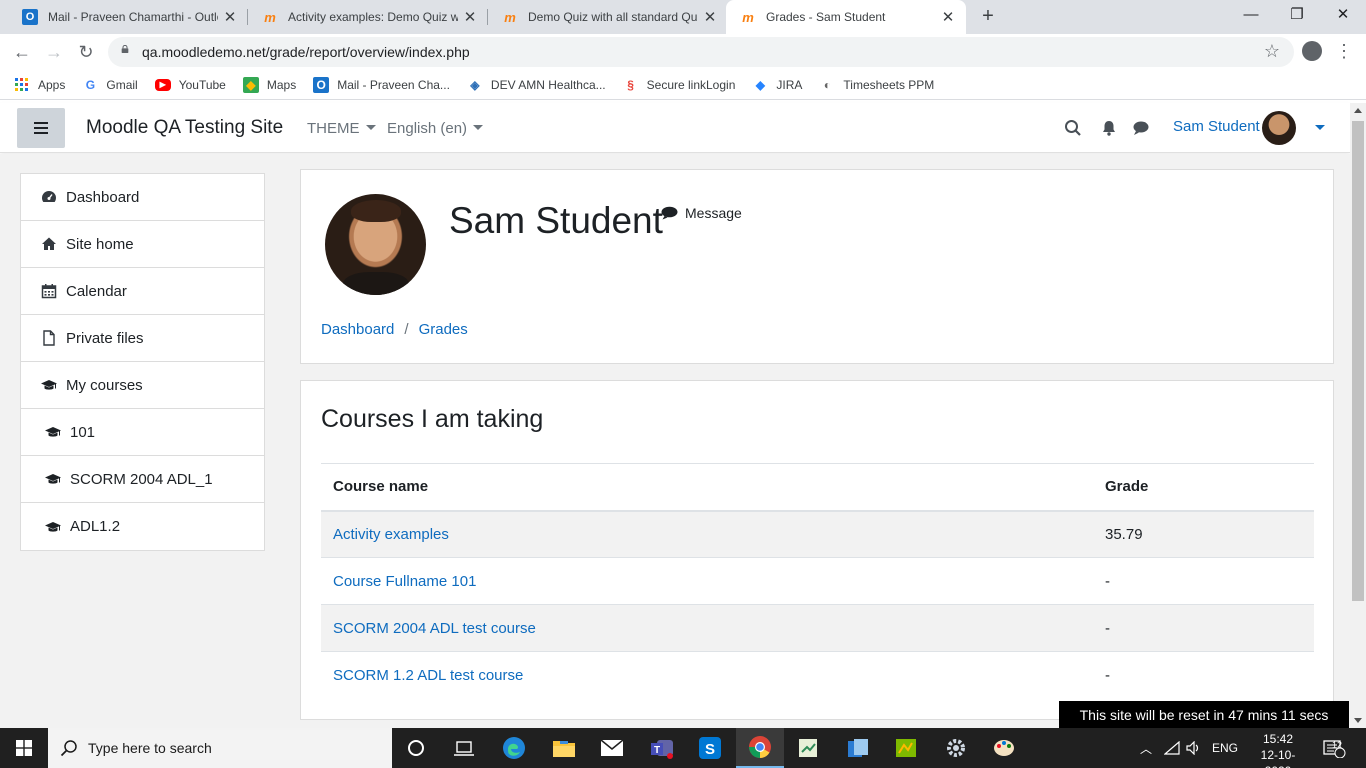  Describe the element at coordinates (707, 628) in the screenshot. I see `course-link: SCORM 2004 ADL test course` at that location.